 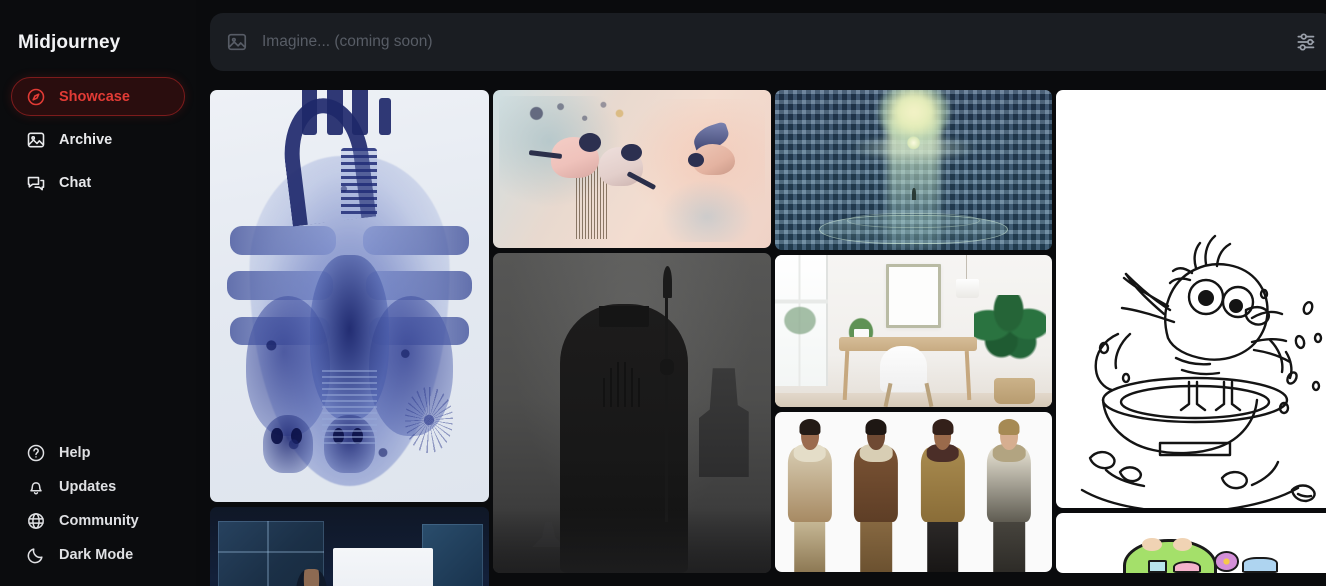 I want to click on gallery-card-office-presentation, so click(x=349, y=546).